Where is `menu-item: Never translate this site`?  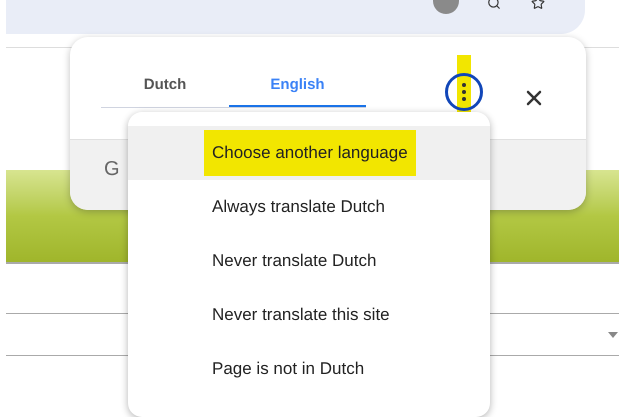 menu-item: Never translate this site is located at coordinates (309, 315).